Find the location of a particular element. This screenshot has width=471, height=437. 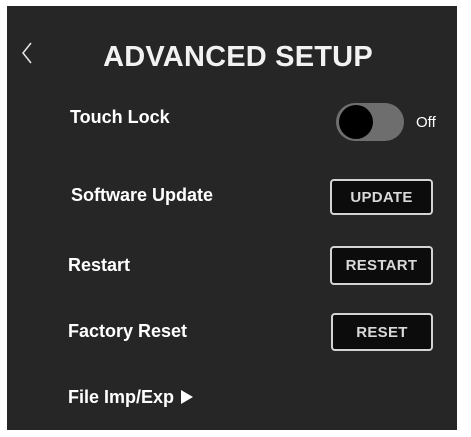

touch-lock-state: Off is located at coordinates (426, 122).